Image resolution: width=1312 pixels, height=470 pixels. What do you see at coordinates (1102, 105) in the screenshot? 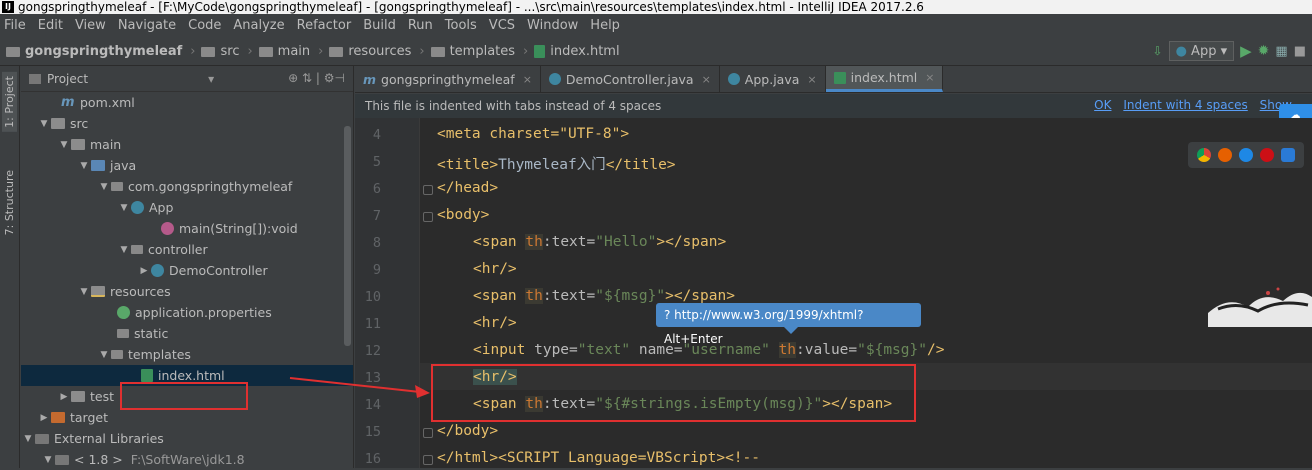
I see `ok-link: OK` at bounding box center [1102, 105].